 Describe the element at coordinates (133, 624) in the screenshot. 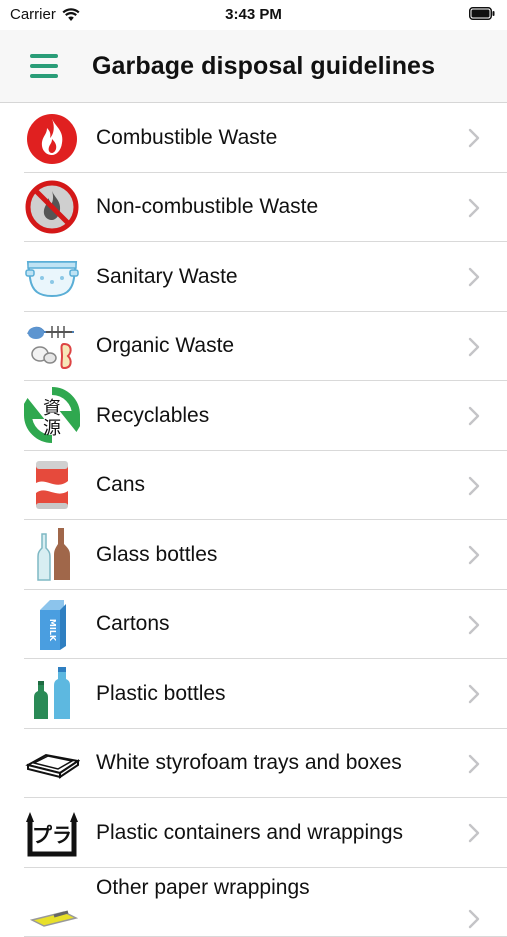

I see `list-item-label: Cartons` at that location.